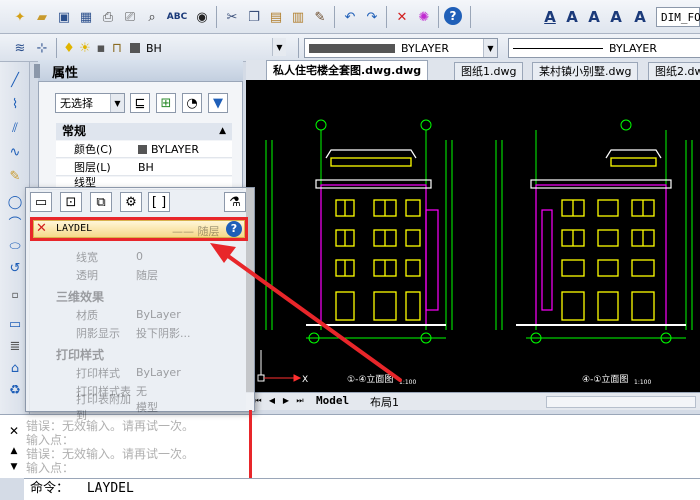  Describe the element at coordinates (306, 312) in the screenshot. I see `annotation-arrow` at that location.